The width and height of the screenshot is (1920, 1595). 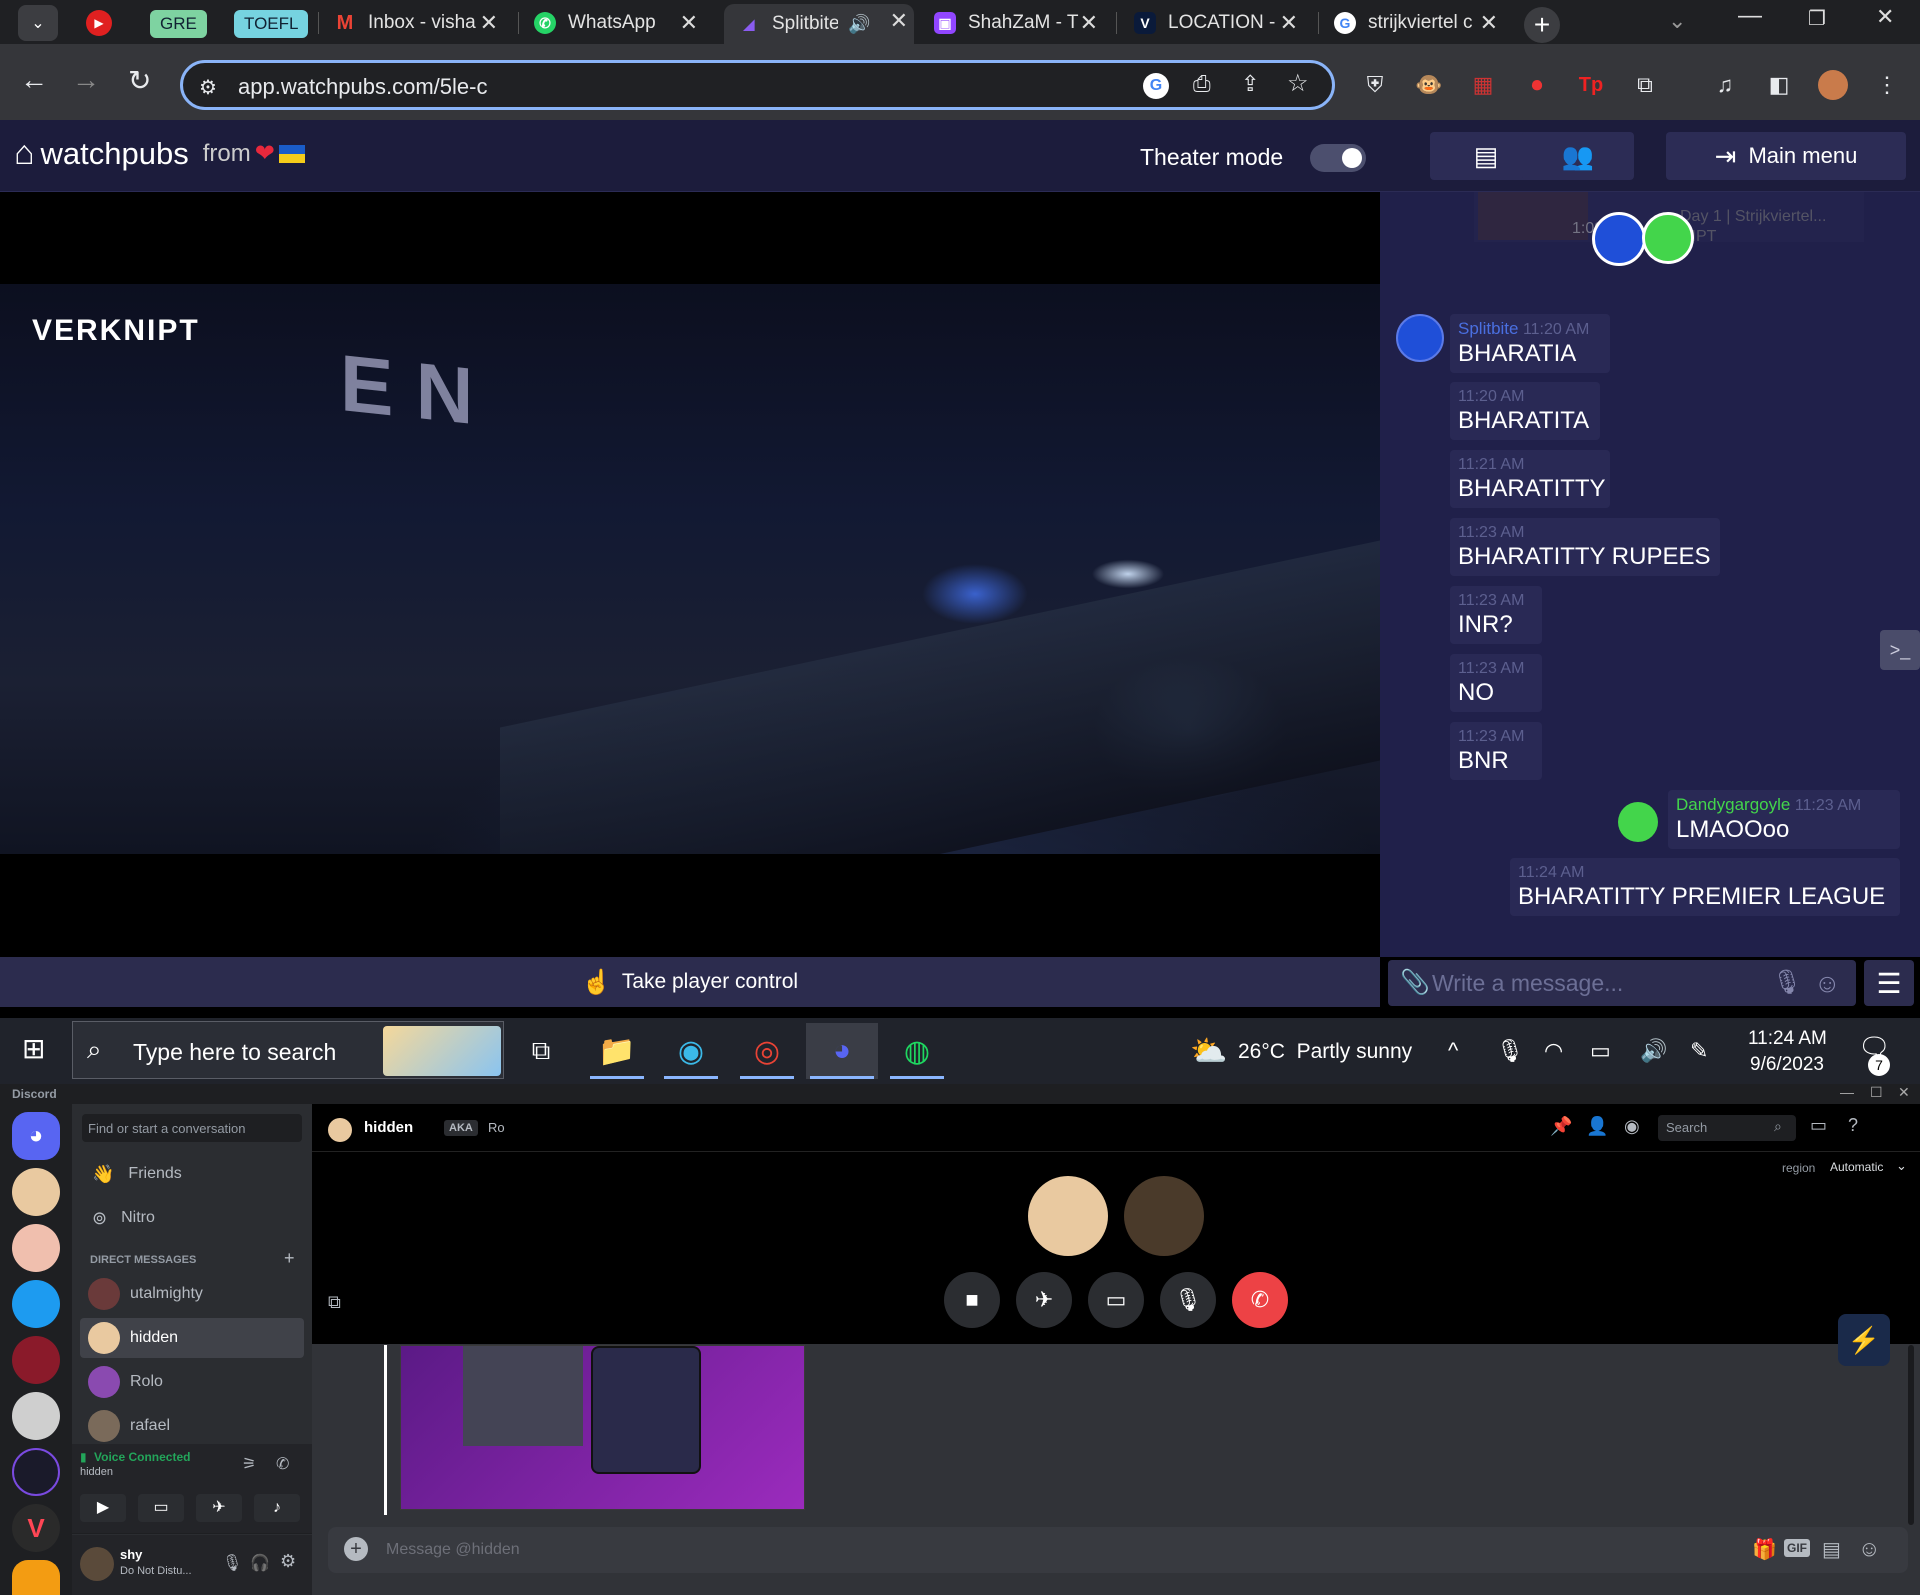 I want to click on user-name: shy, so click(x=131, y=1554).